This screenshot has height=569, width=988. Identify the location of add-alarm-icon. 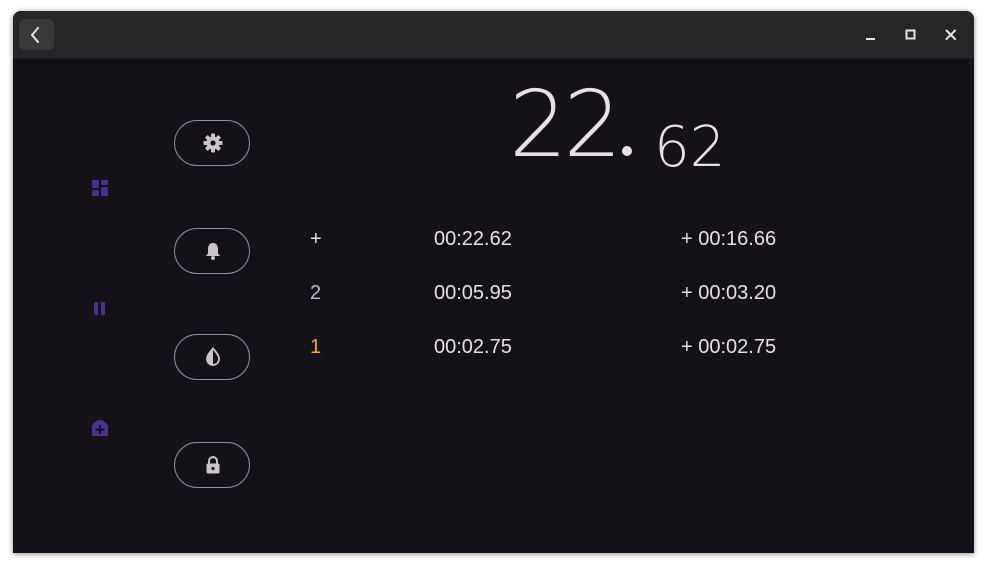
(100, 430).